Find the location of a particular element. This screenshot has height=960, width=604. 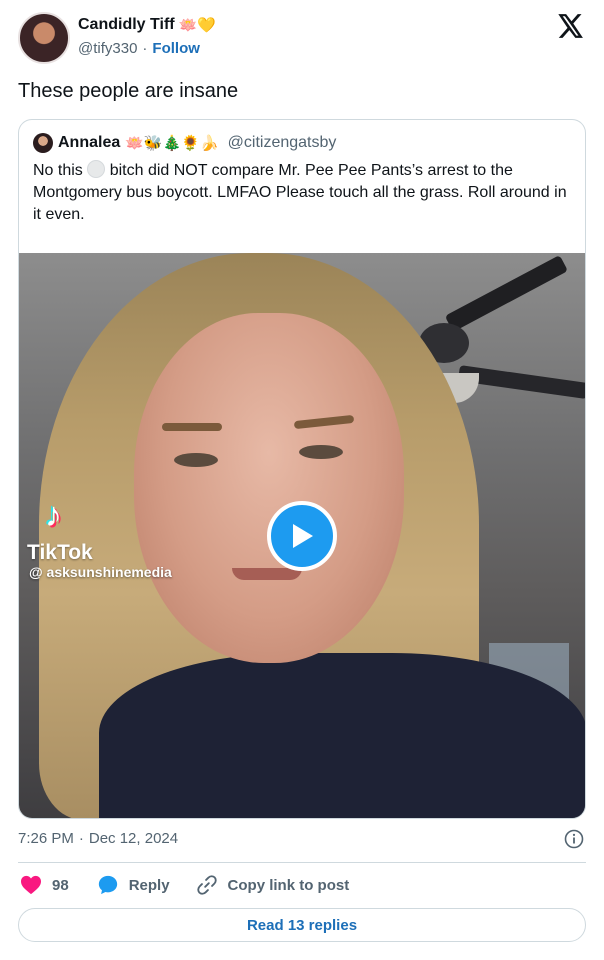

quoted-author-avatar is located at coordinates (43, 143).